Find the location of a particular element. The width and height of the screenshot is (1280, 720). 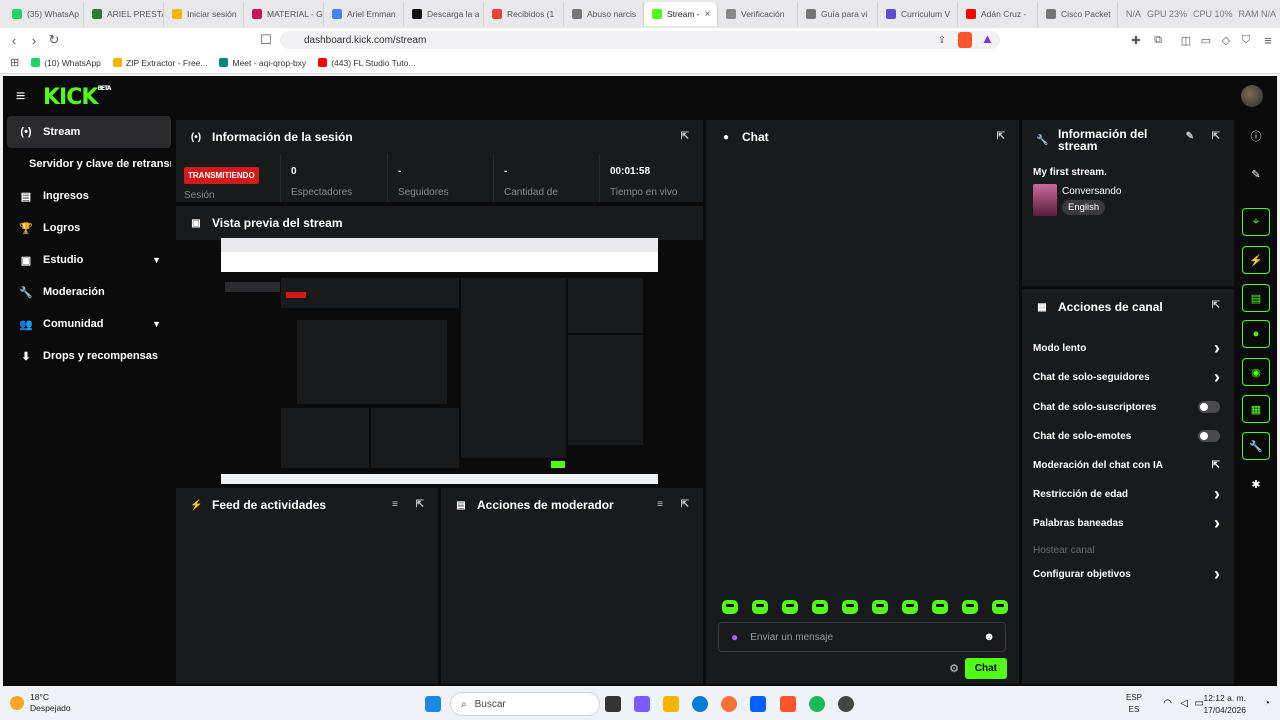

channel-action-item: Chat de solo-seguidores › is located at coordinates (1126, 377).